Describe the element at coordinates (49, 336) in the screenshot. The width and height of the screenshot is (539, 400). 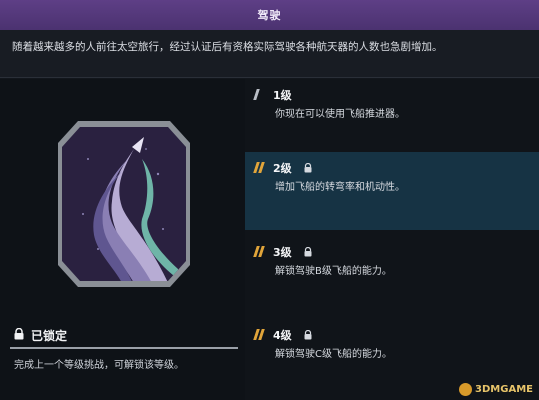
I see `lock-status-label: 已锁定` at that location.